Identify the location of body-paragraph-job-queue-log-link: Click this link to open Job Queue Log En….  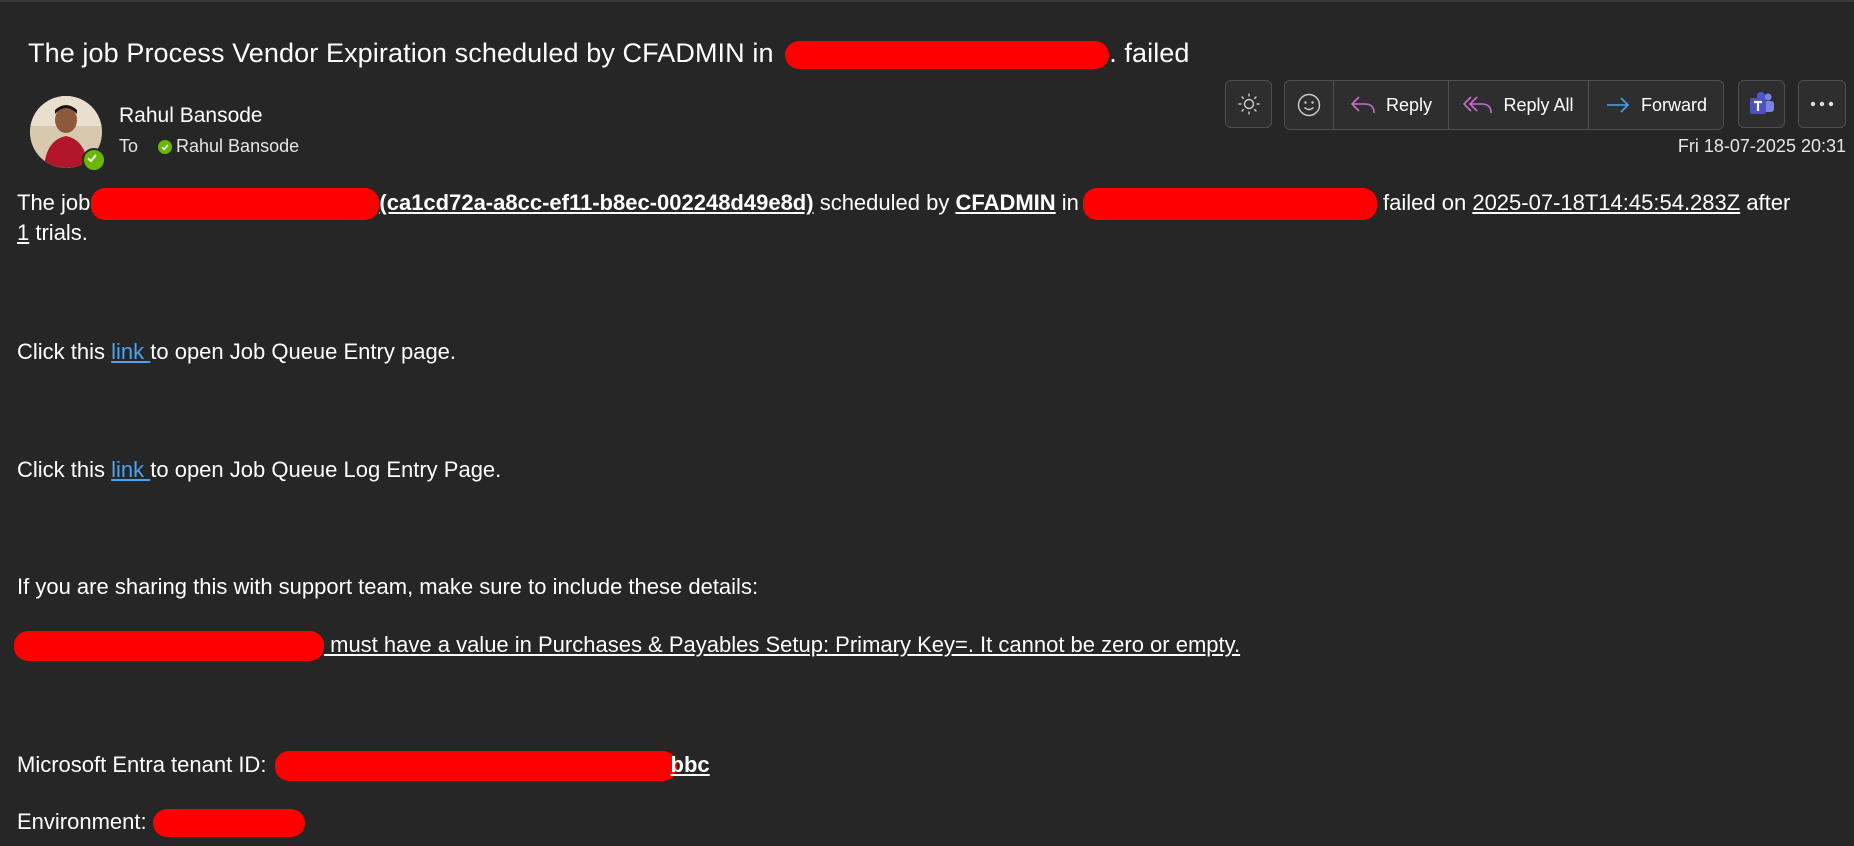
(259, 470).